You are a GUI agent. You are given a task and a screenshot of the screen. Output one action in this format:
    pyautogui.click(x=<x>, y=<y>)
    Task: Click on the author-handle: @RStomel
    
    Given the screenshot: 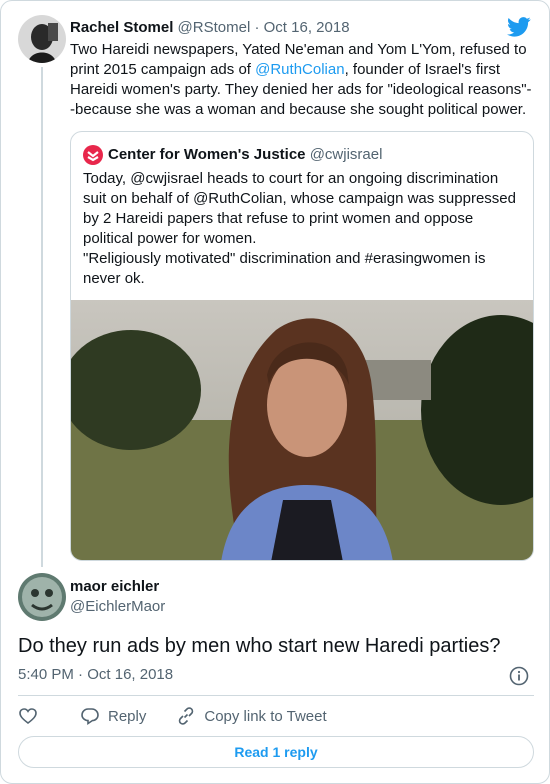 What is the action you would take?
    pyautogui.click(x=214, y=27)
    